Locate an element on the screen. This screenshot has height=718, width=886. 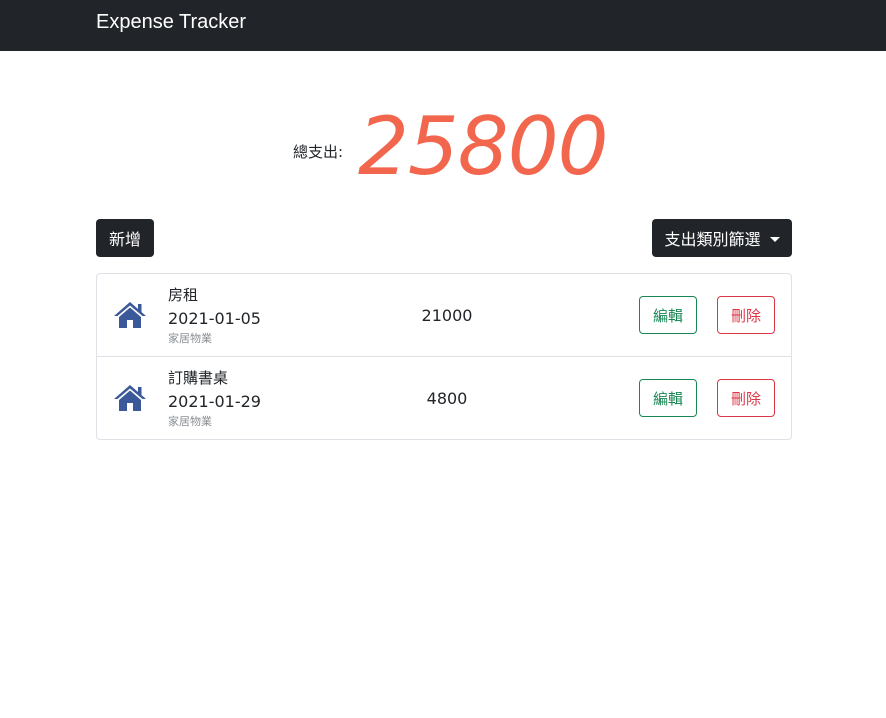
category-filter-dropdown: 支出類別篩選 is located at coordinates (722, 238).